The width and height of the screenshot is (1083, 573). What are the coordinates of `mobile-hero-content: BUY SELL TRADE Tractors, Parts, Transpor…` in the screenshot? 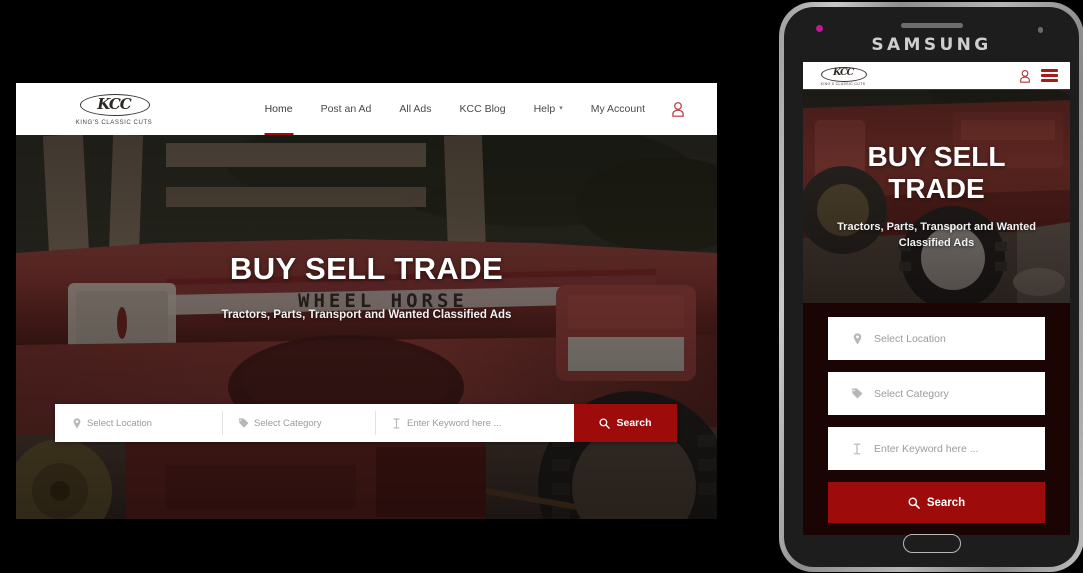 It's located at (936, 196).